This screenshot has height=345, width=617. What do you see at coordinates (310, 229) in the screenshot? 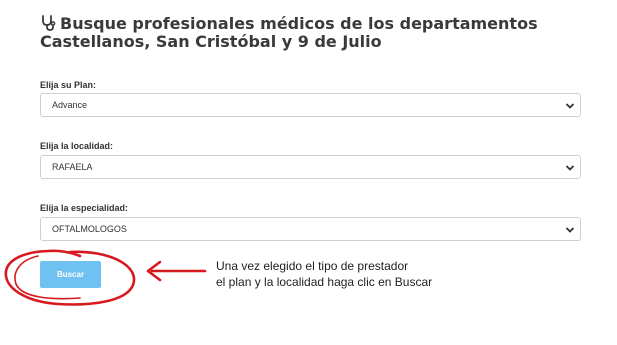
I see `specialty-select: OFTALMOLOGOS` at bounding box center [310, 229].